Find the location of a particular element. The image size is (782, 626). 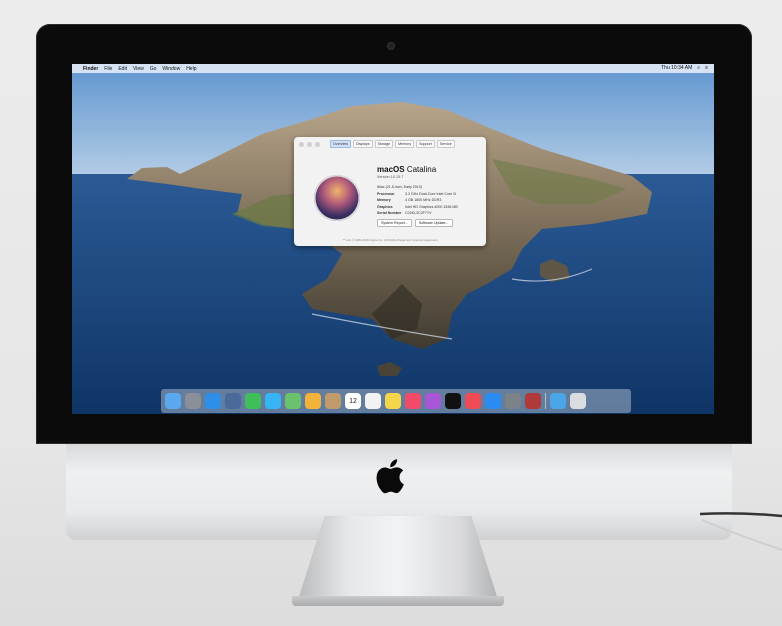

os-title: macOS Catalina is located at coordinates (406, 169).